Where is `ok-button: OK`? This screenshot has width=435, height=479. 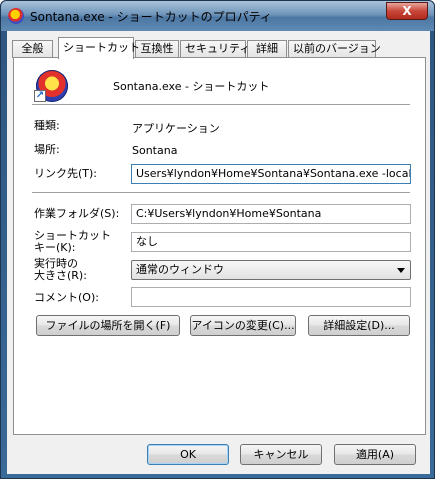
ok-button: OK is located at coordinates (188, 454).